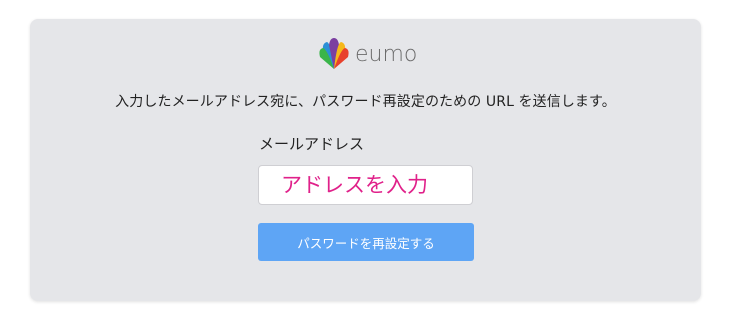 The image size is (731, 323). Describe the element at coordinates (366, 242) in the screenshot. I see `reset-password-button: パスワードを再設定する` at that location.